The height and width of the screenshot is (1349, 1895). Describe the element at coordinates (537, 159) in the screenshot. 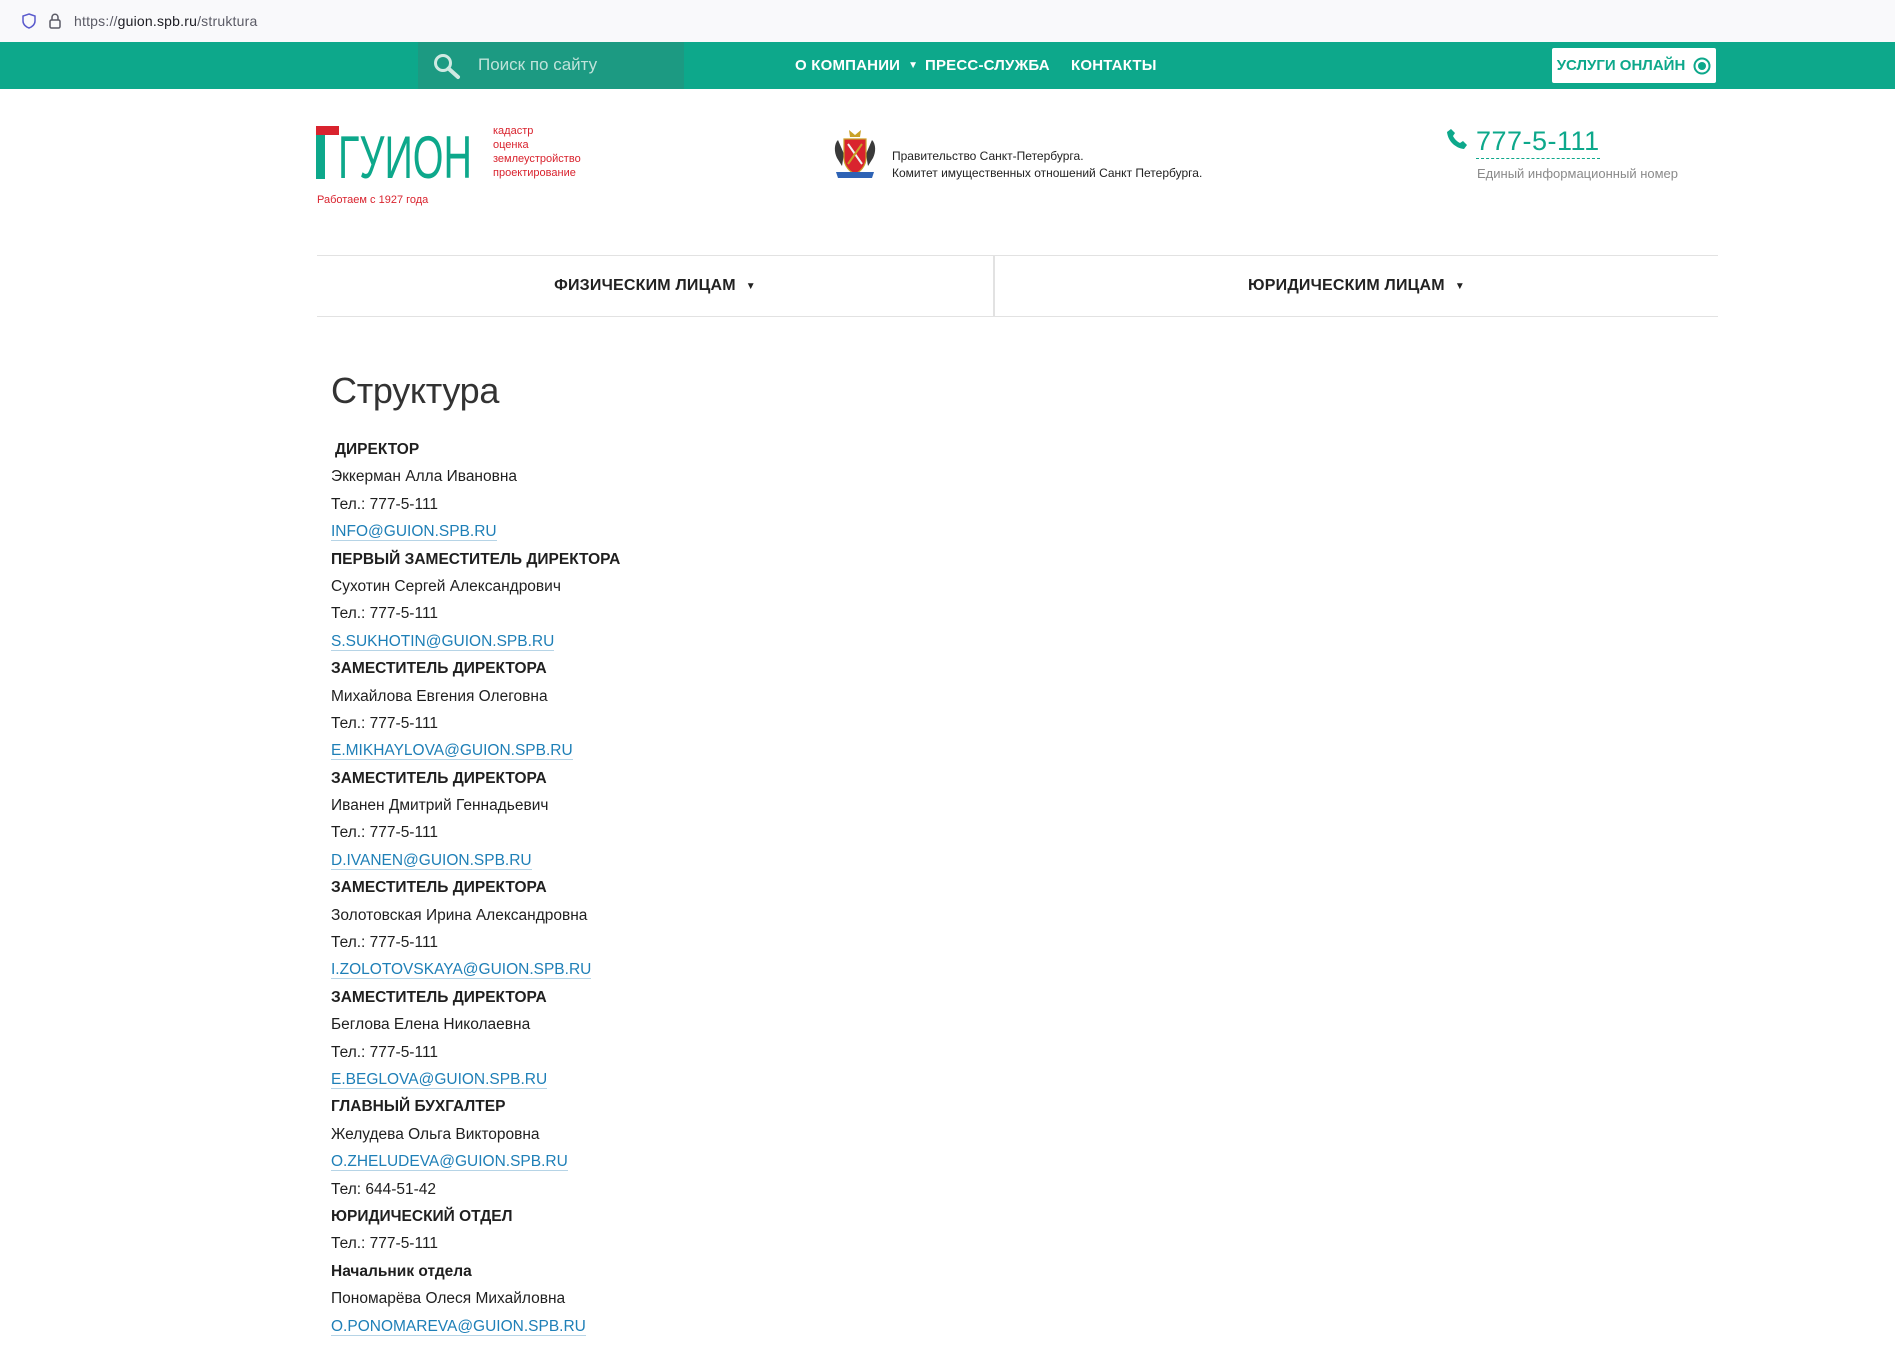

I see `logo-tag-land: землеустройство` at that location.